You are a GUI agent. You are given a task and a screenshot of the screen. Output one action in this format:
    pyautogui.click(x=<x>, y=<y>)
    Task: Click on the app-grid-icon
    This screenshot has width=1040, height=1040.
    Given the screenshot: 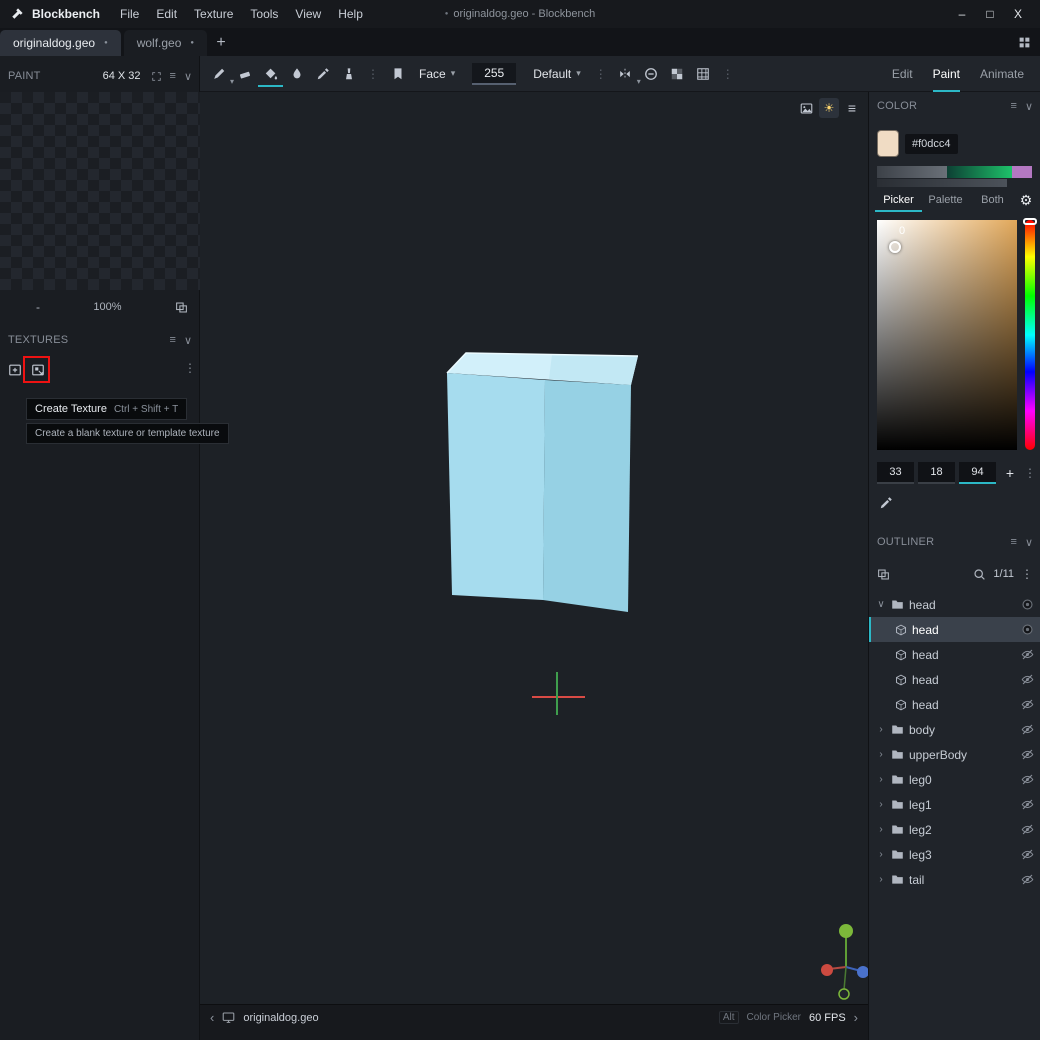 What is the action you would take?
    pyautogui.click(x=1024, y=42)
    